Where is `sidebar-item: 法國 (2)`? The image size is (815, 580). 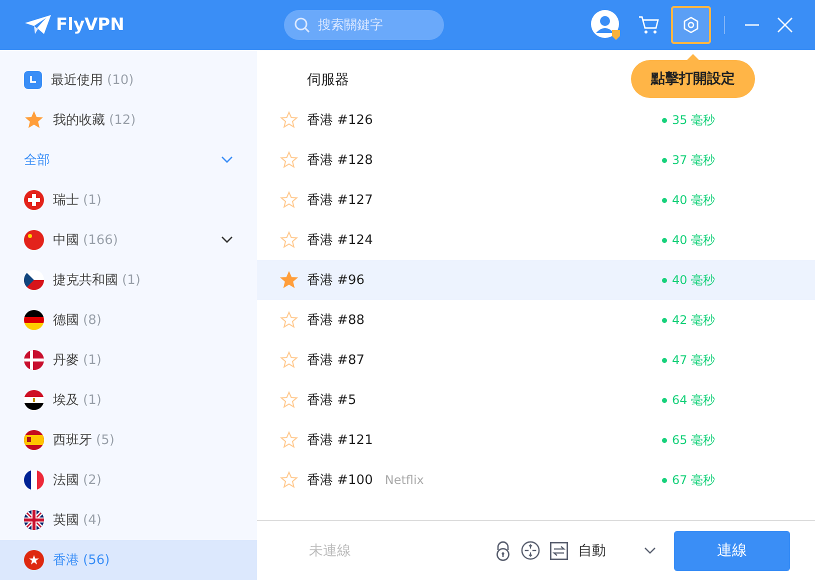
sidebar-item: 法國 (2) is located at coordinates (128, 480).